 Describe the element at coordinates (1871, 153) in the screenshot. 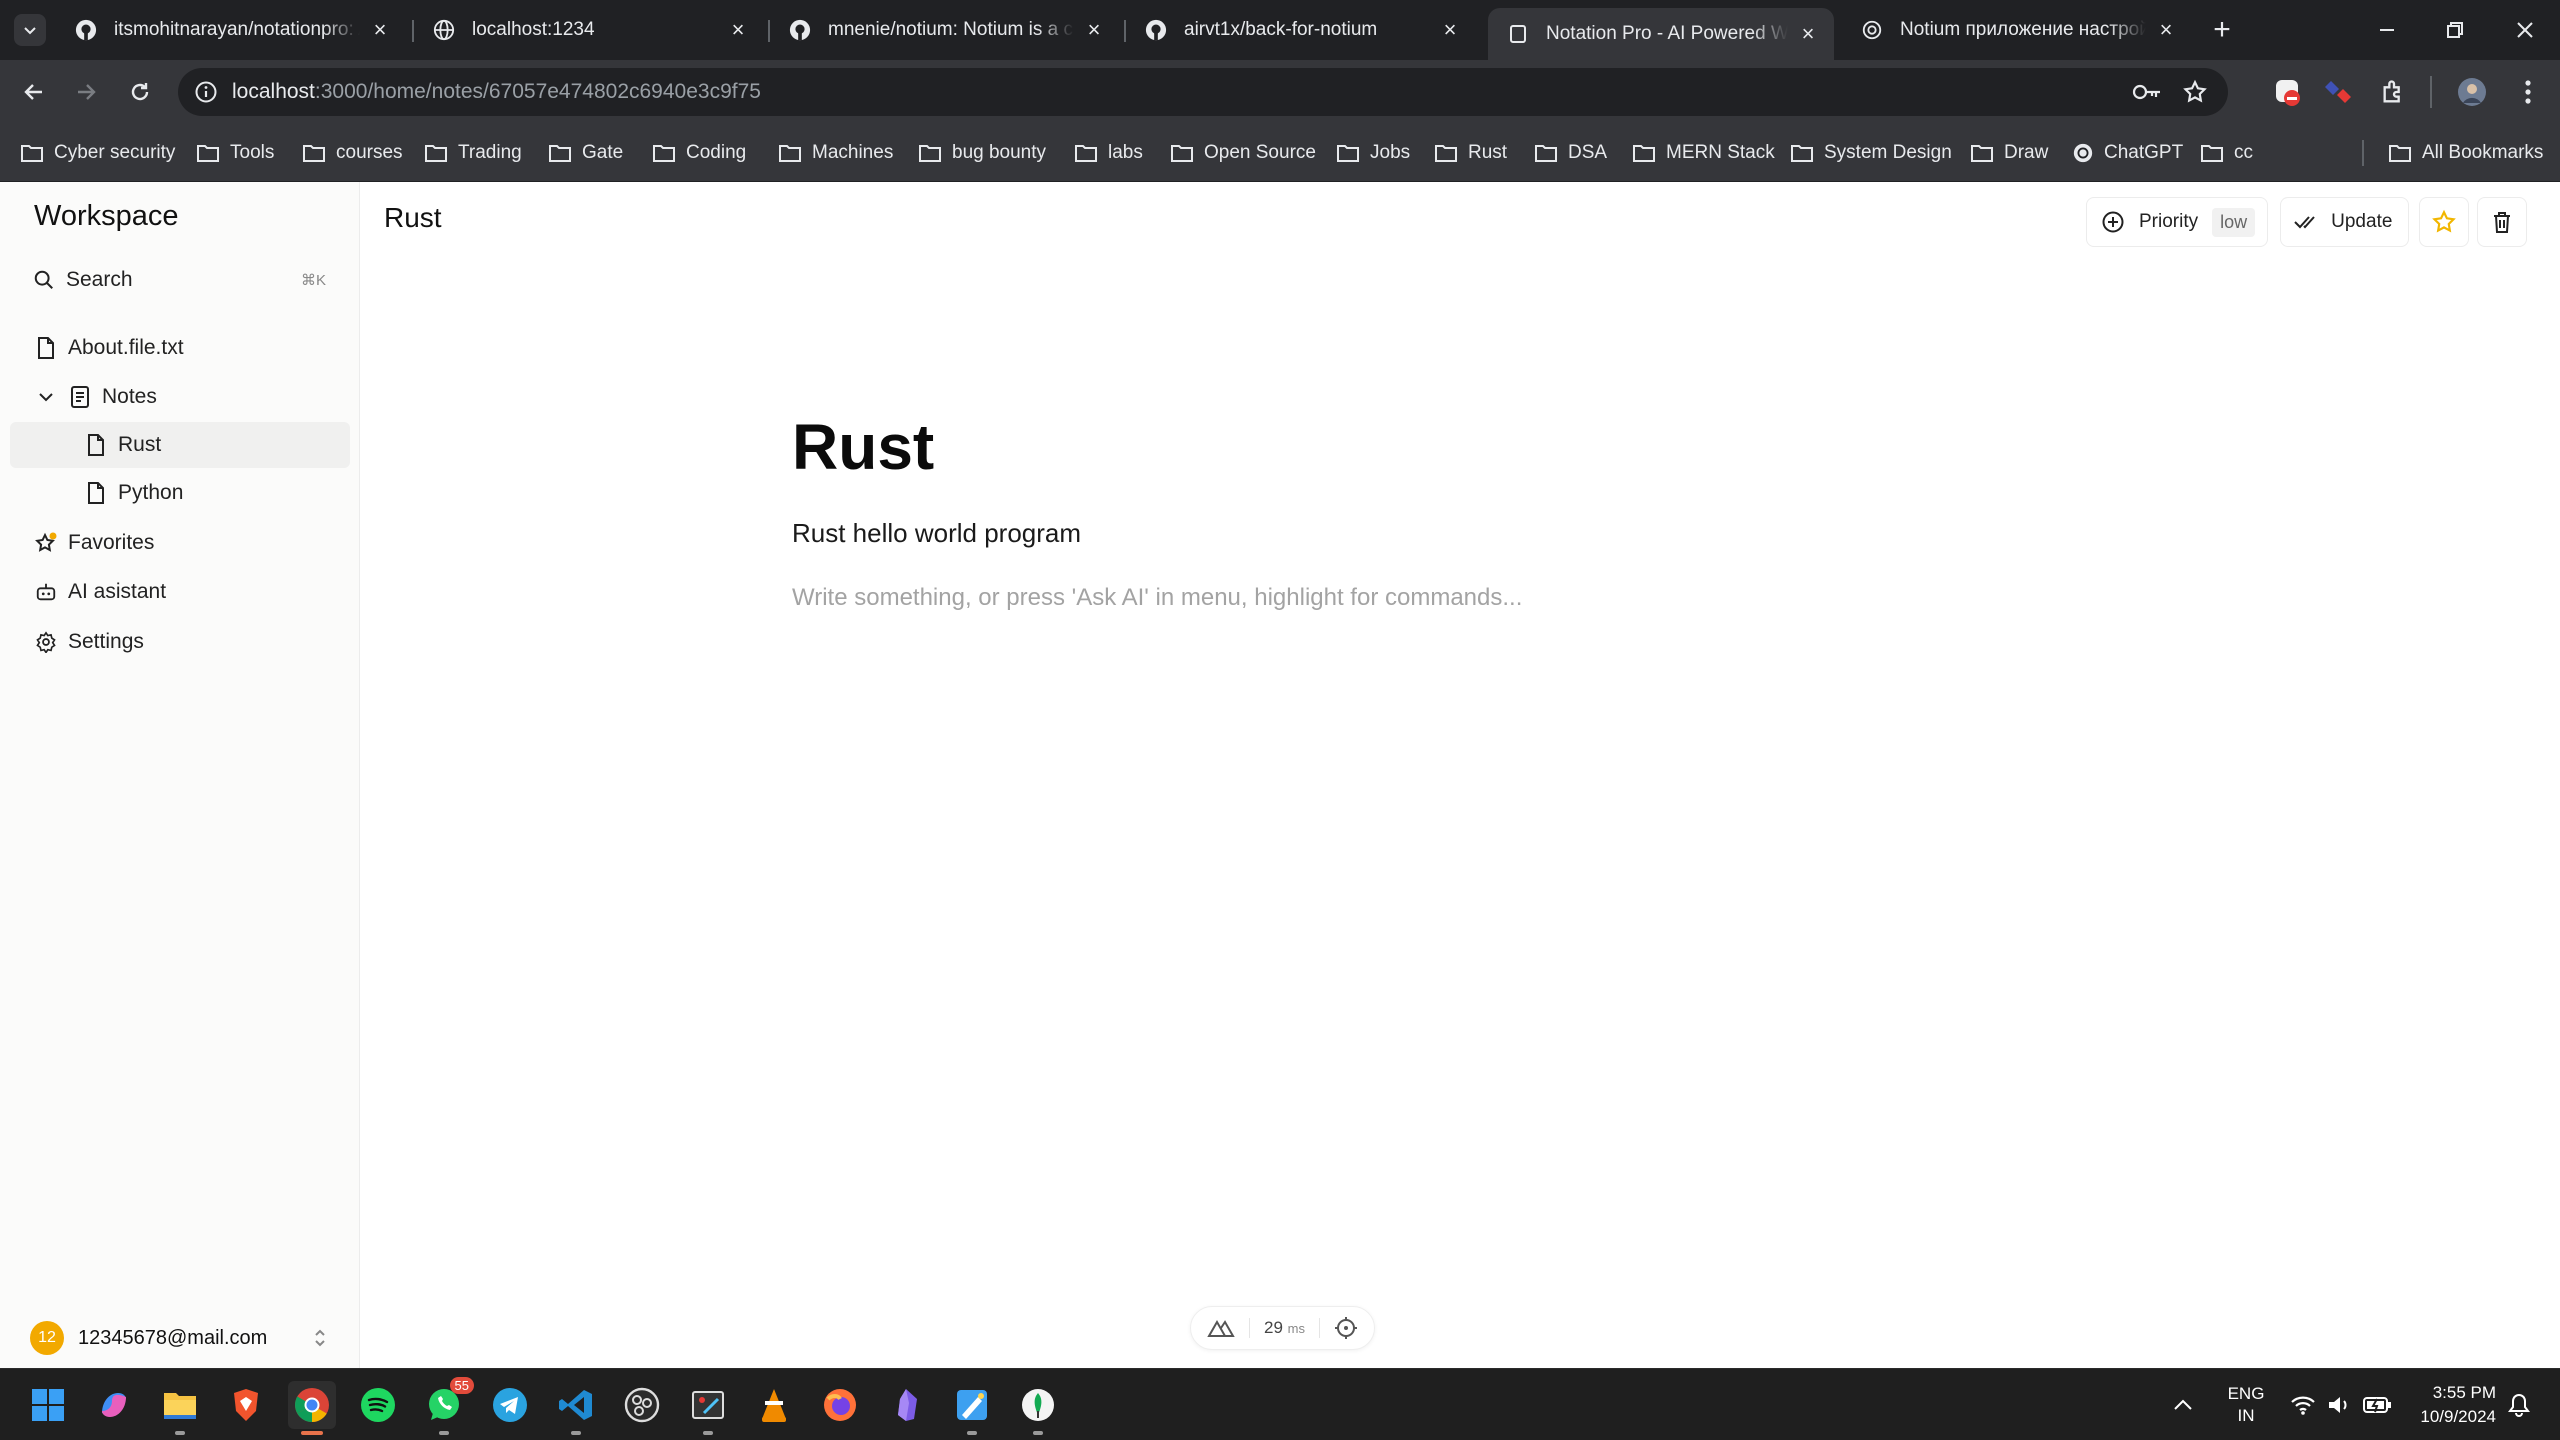

I see `bookmark-folder: System Design` at that location.